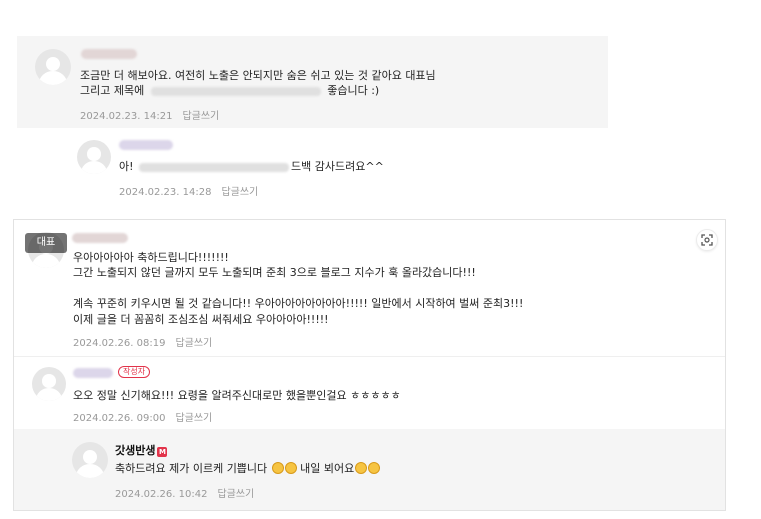 The height and width of the screenshot is (519, 761). I want to click on scan-icon, so click(707, 240).